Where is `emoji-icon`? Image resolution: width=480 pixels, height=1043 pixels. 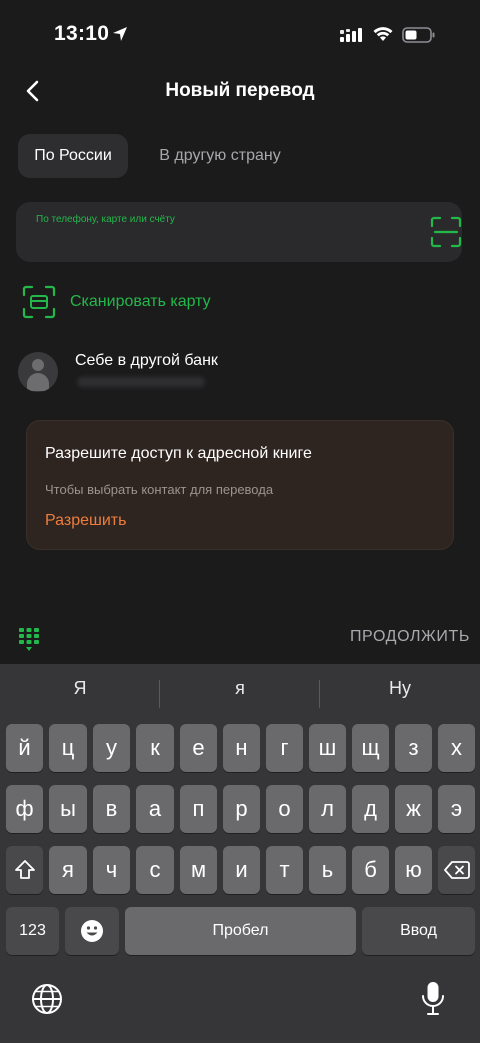
emoji-icon is located at coordinates (92, 931).